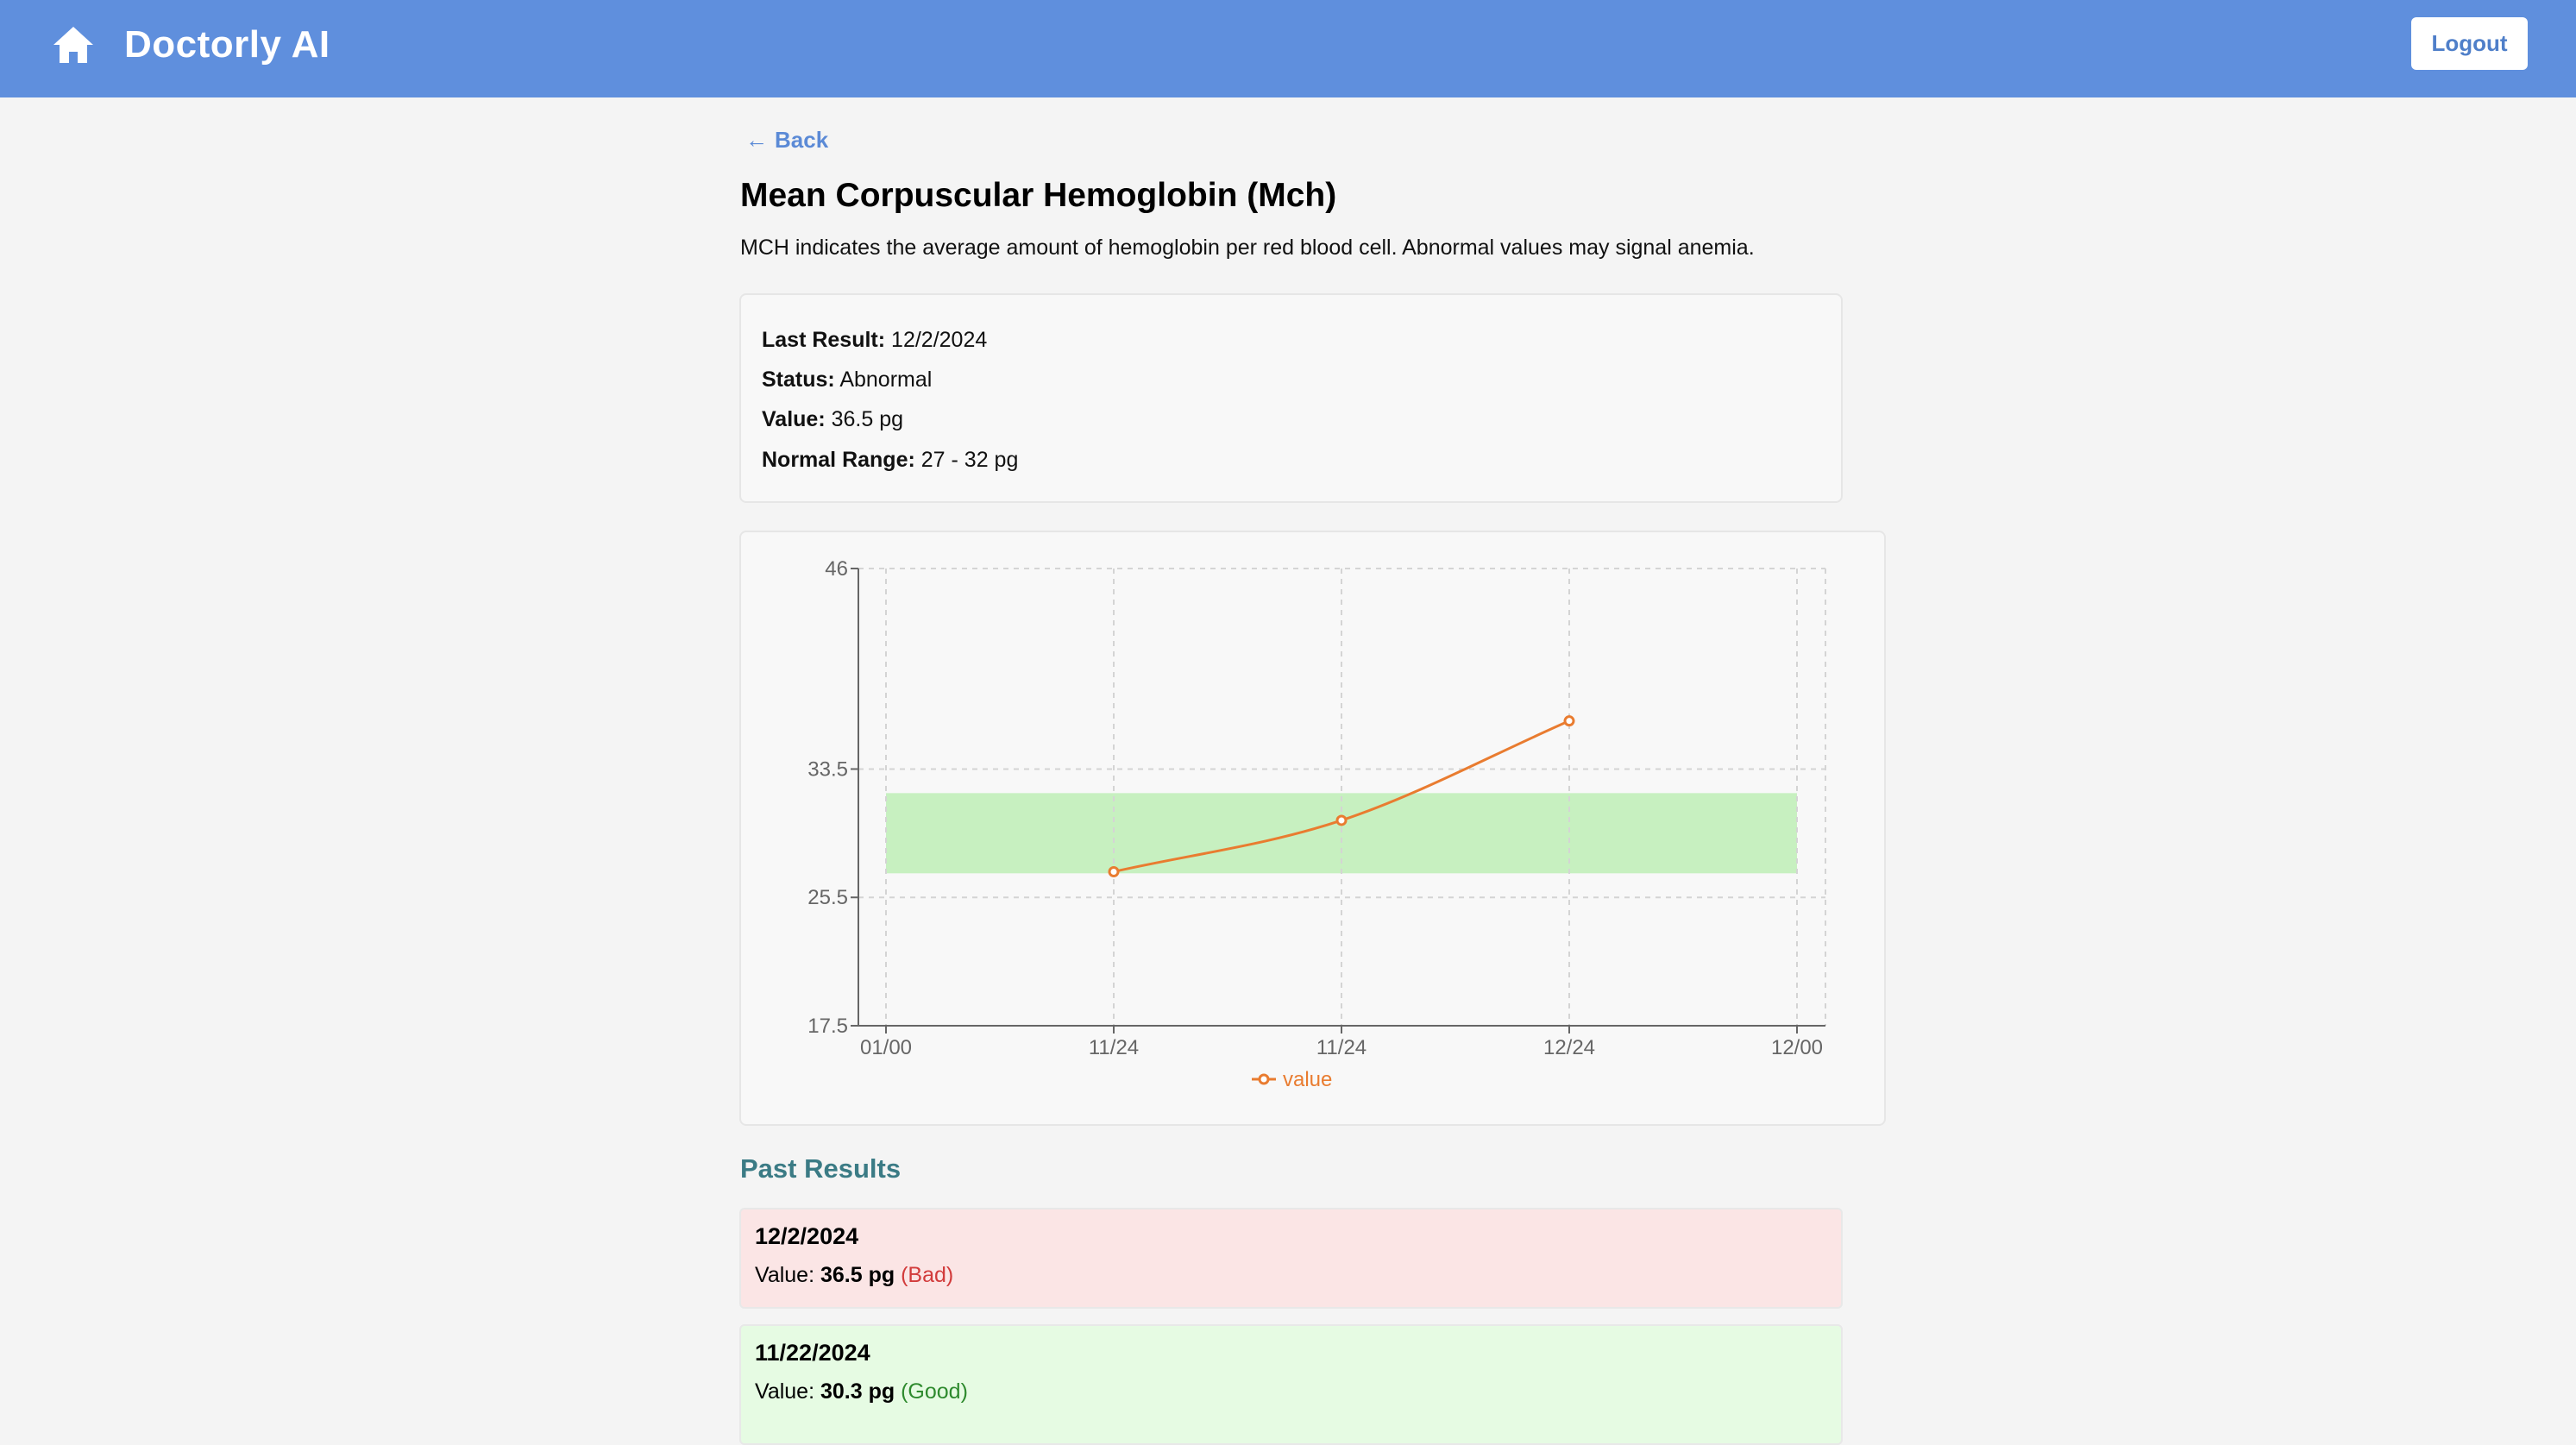  I want to click on status-line: Status: Abnormal, so click(847, 380).